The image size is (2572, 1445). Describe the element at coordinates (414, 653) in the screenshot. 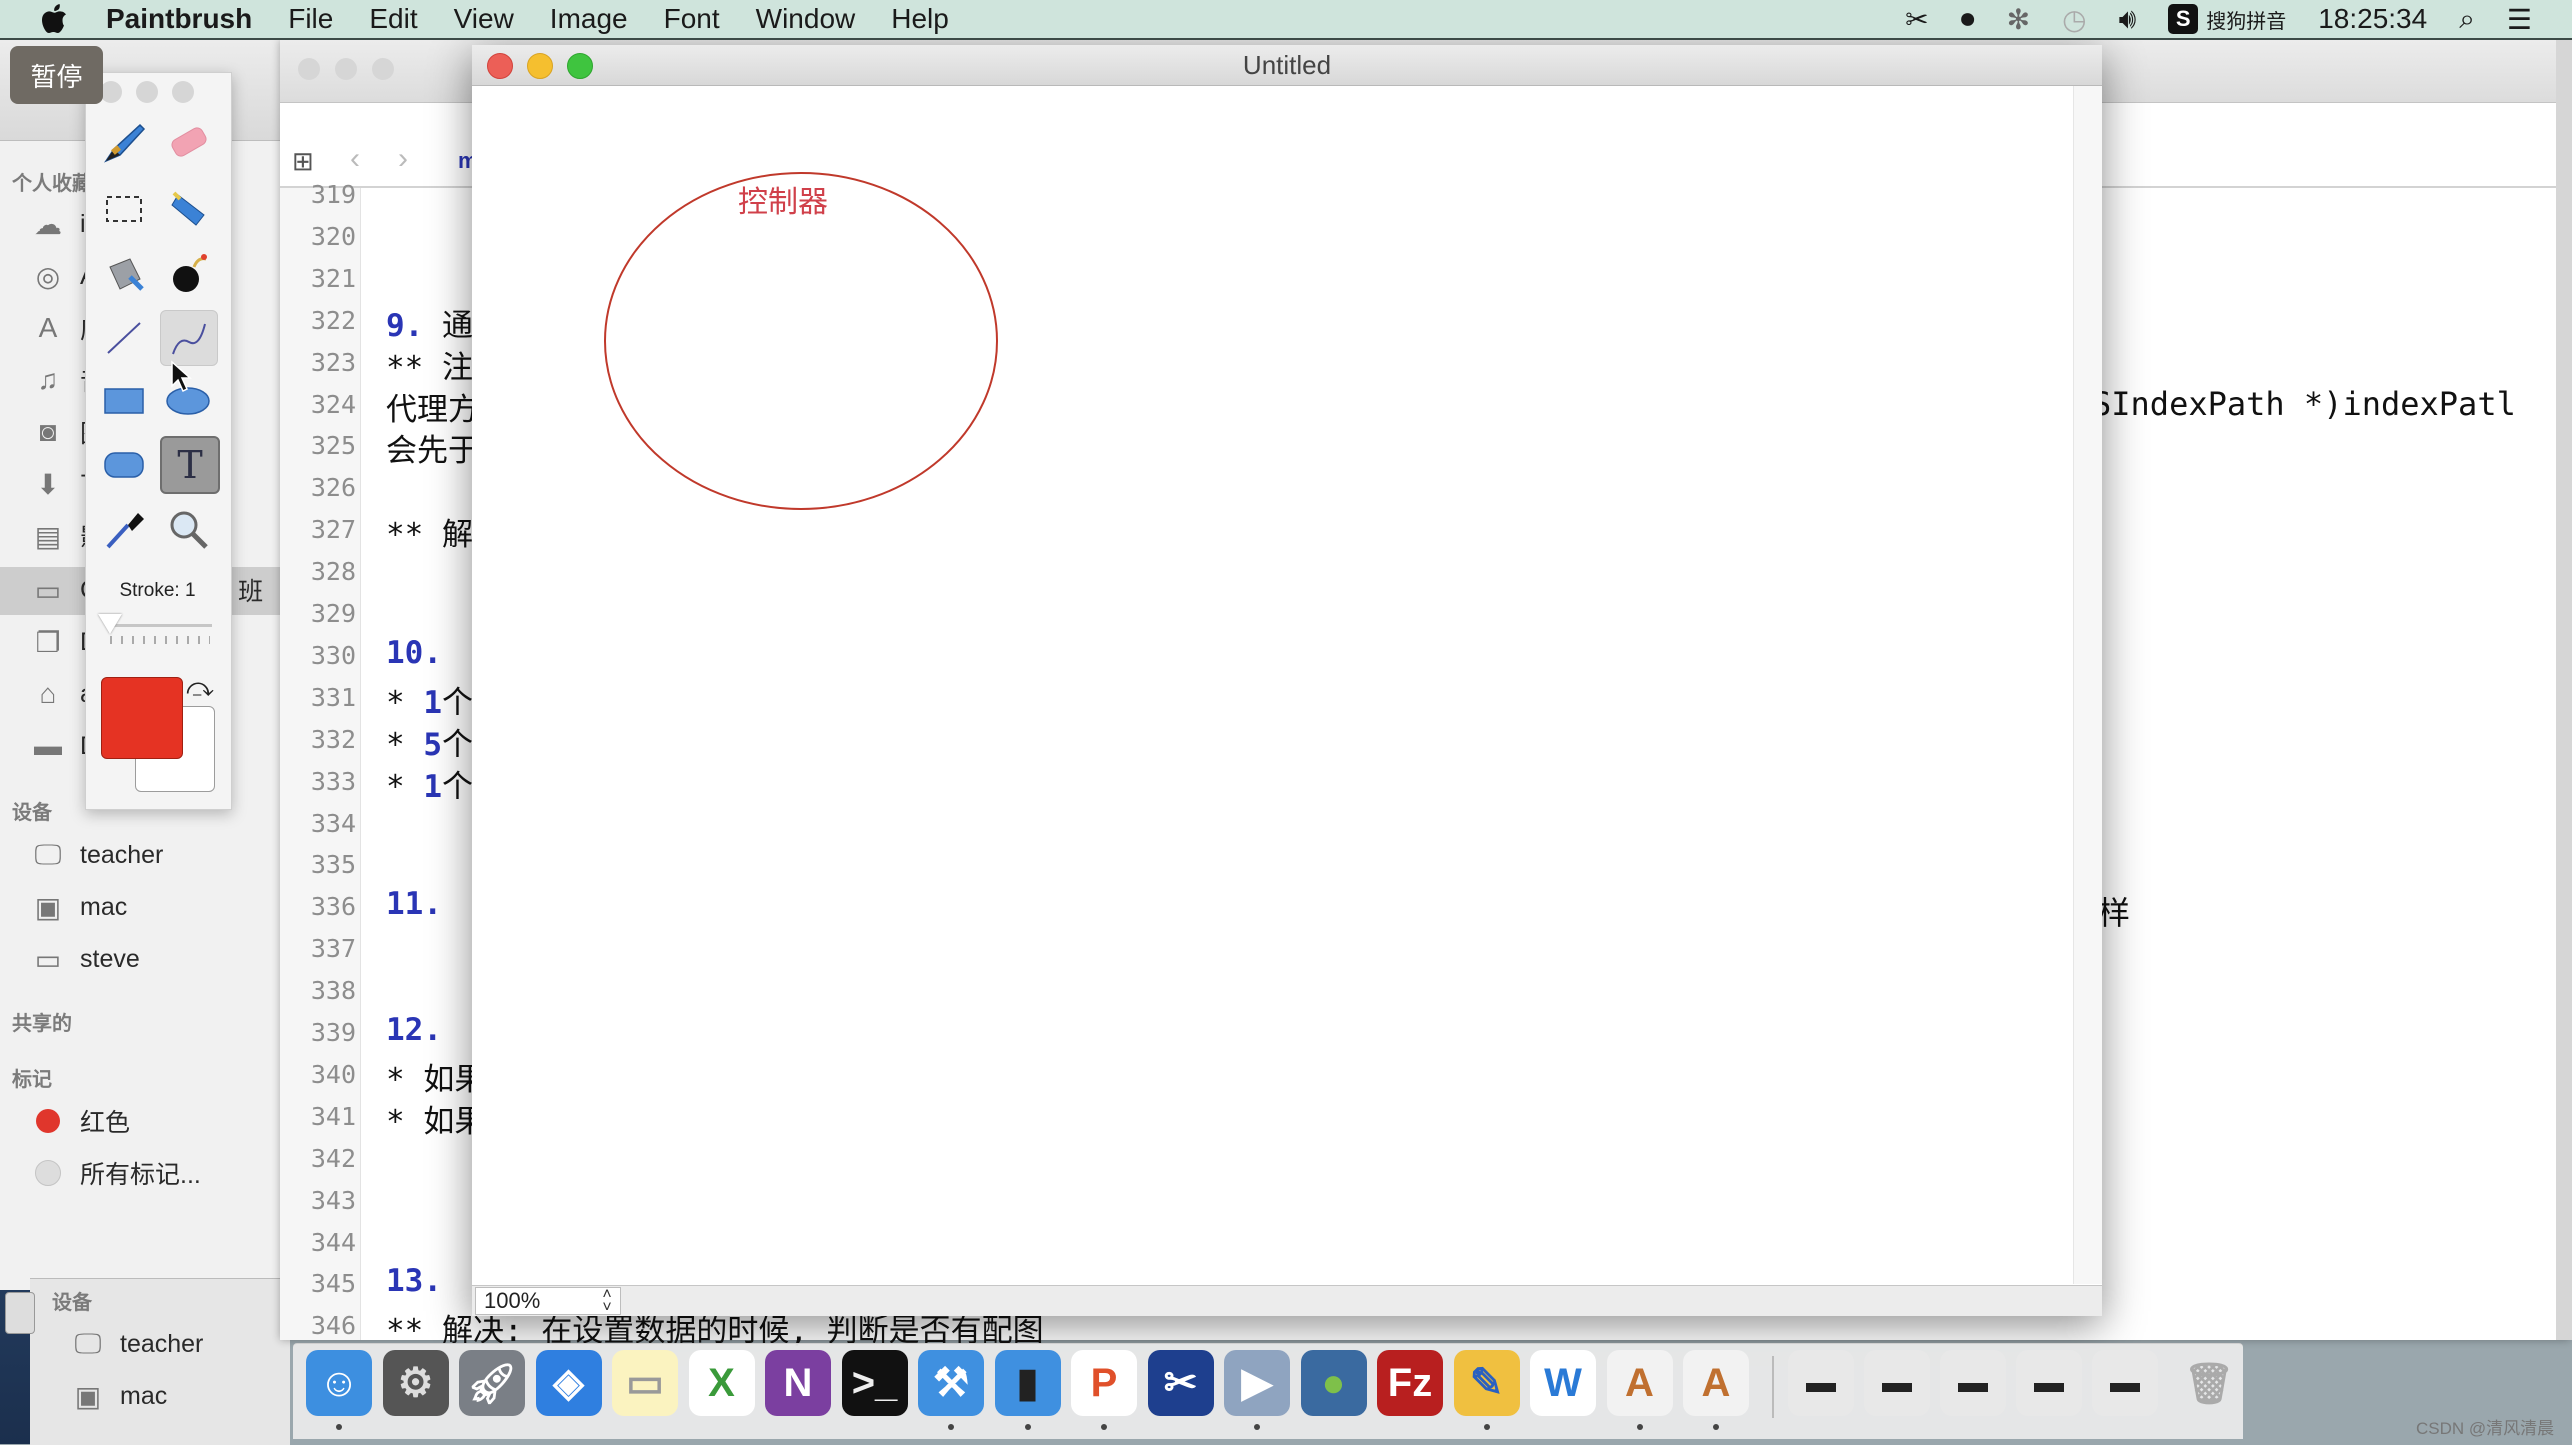

I see `code-line: 10.` at that location.